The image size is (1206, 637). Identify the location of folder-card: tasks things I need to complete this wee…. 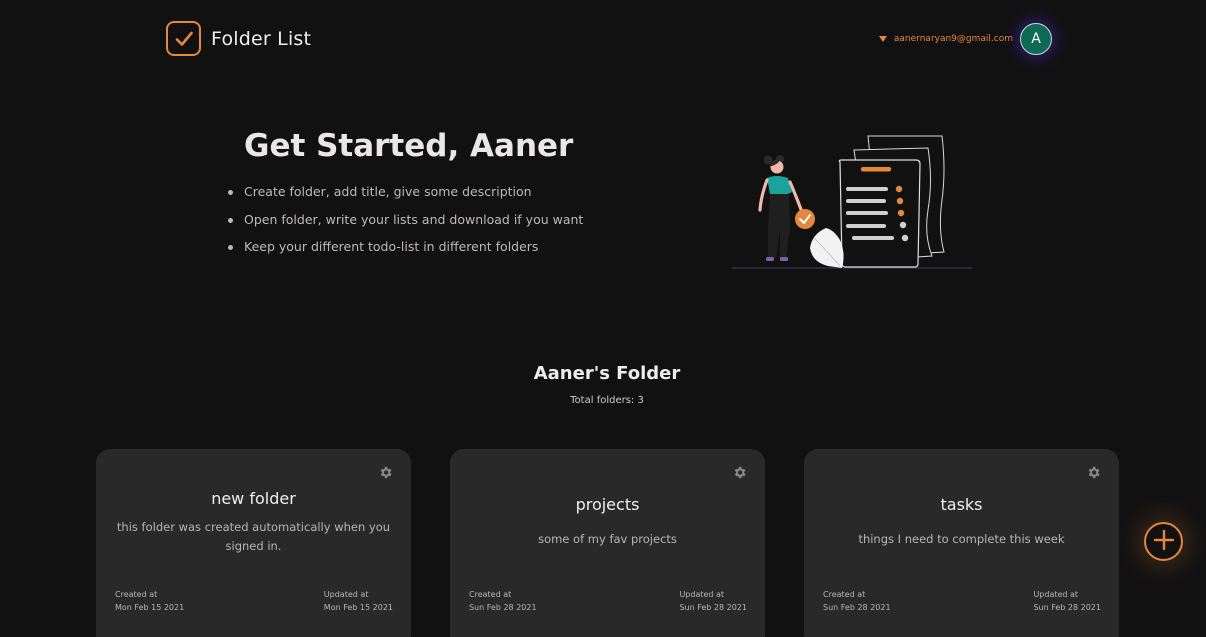
(961, 543).